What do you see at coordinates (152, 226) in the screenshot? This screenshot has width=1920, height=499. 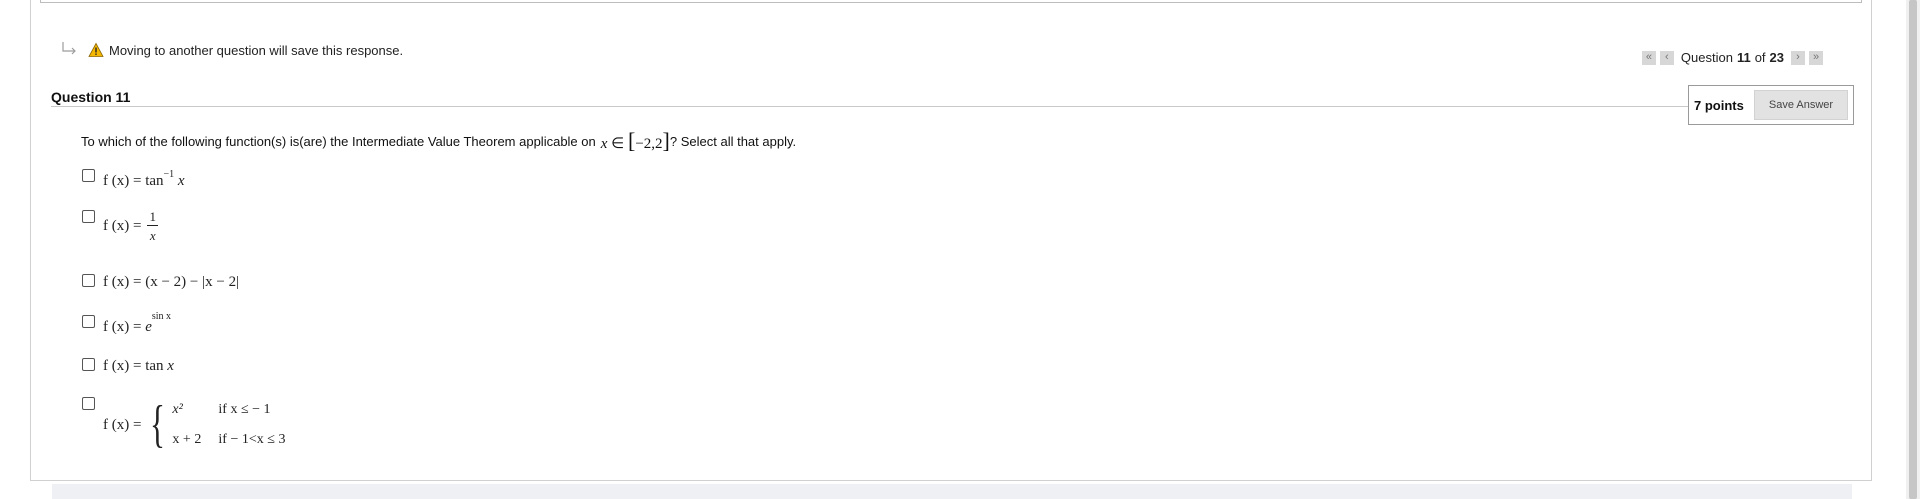 I see `fraction: 1 x` at bounding box center [152, 226].